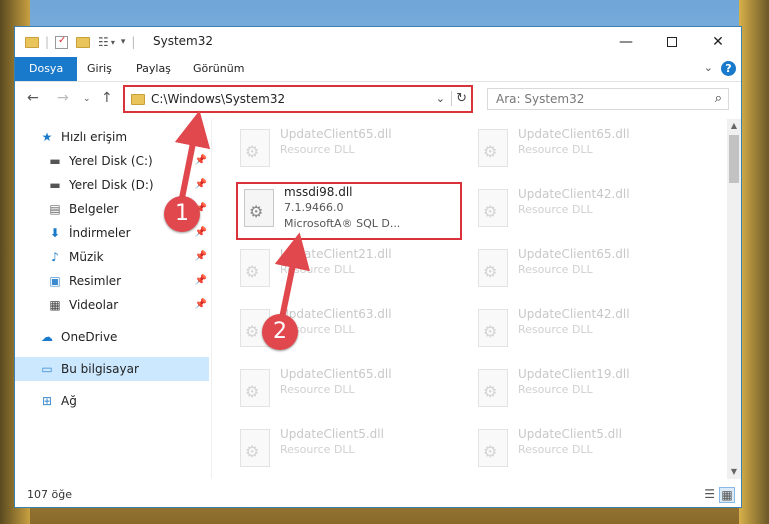 The width and height of the screenshot is (769, 524). Describe the element at coordinates (336, 314) in the screenshot. I see `file-name: UpdateClient63.dll` at that location.